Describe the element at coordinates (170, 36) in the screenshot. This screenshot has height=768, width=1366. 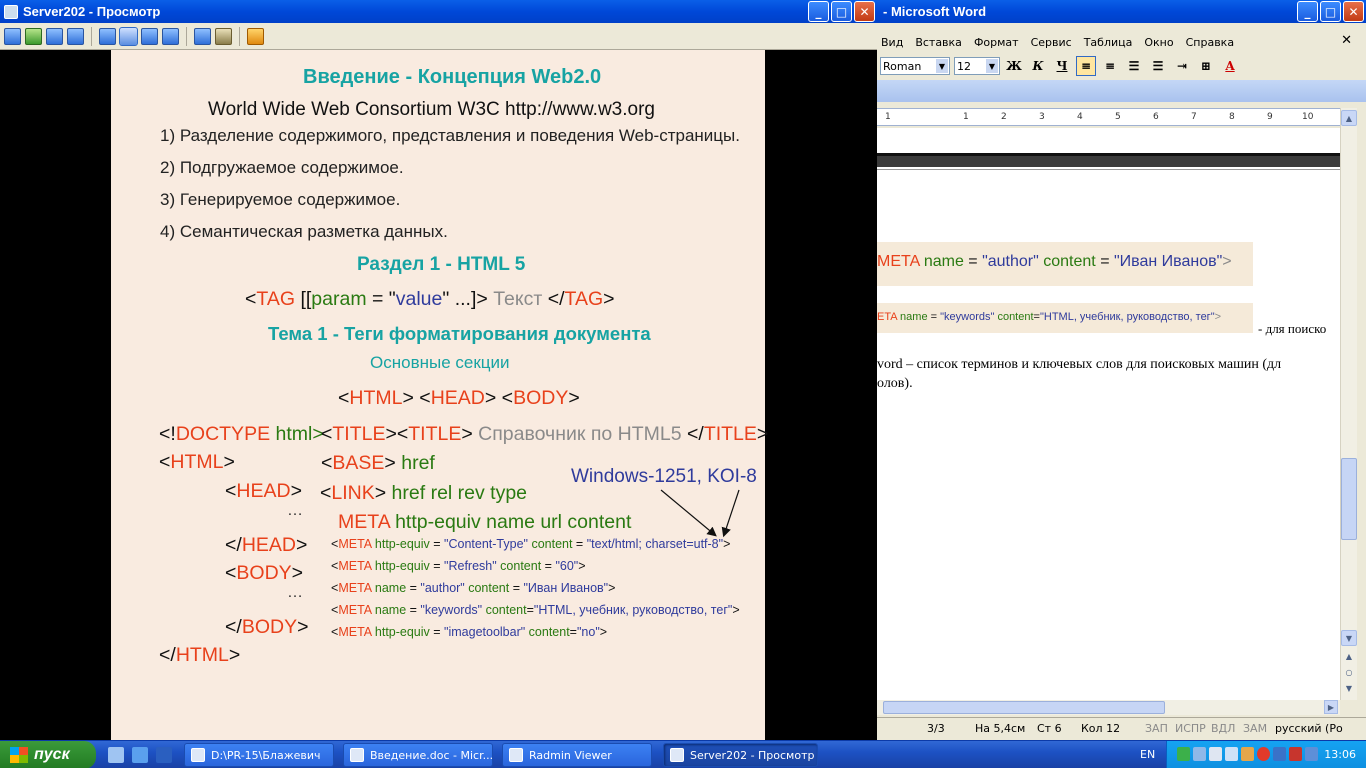
I see `fit-screen-icon` at that location.